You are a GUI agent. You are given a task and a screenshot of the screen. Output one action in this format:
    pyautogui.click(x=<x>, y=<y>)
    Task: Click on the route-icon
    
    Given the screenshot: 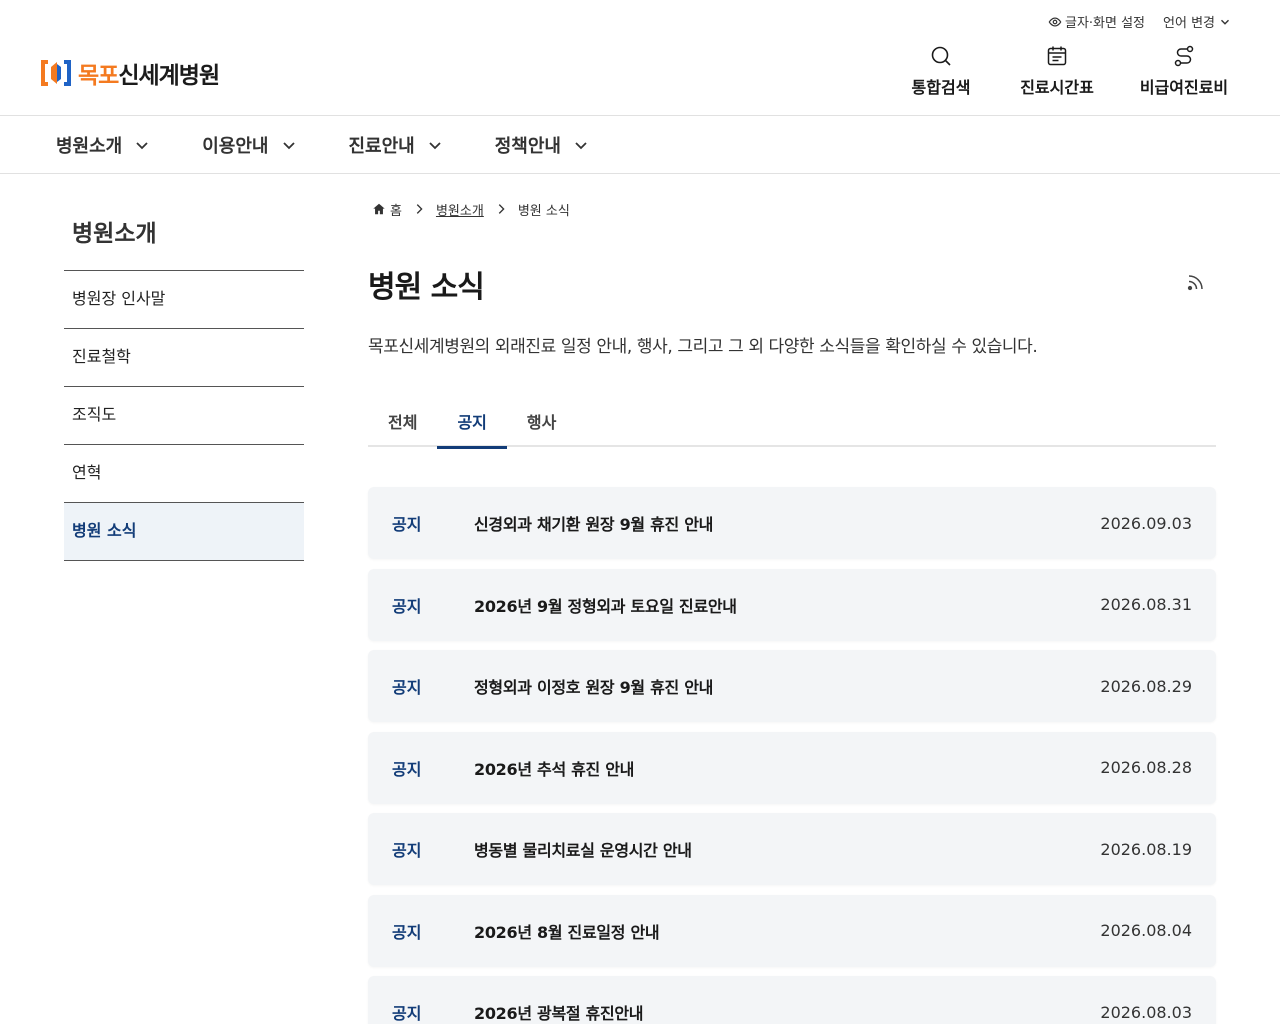 What is the action you would take?
    pyautogui.click(x=1184, y=56)
    